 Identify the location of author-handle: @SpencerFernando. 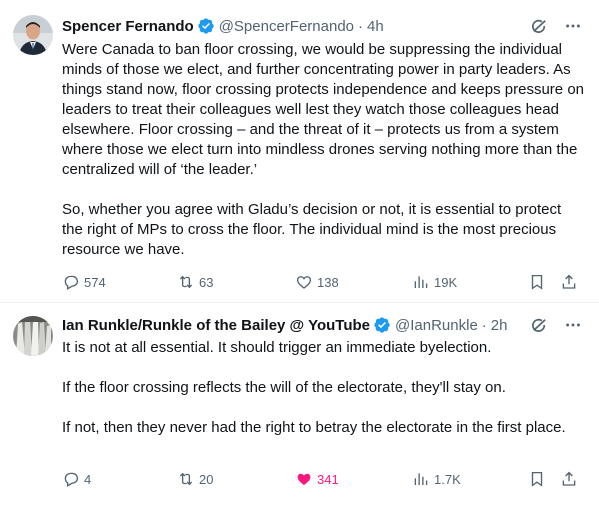
(286, 26).